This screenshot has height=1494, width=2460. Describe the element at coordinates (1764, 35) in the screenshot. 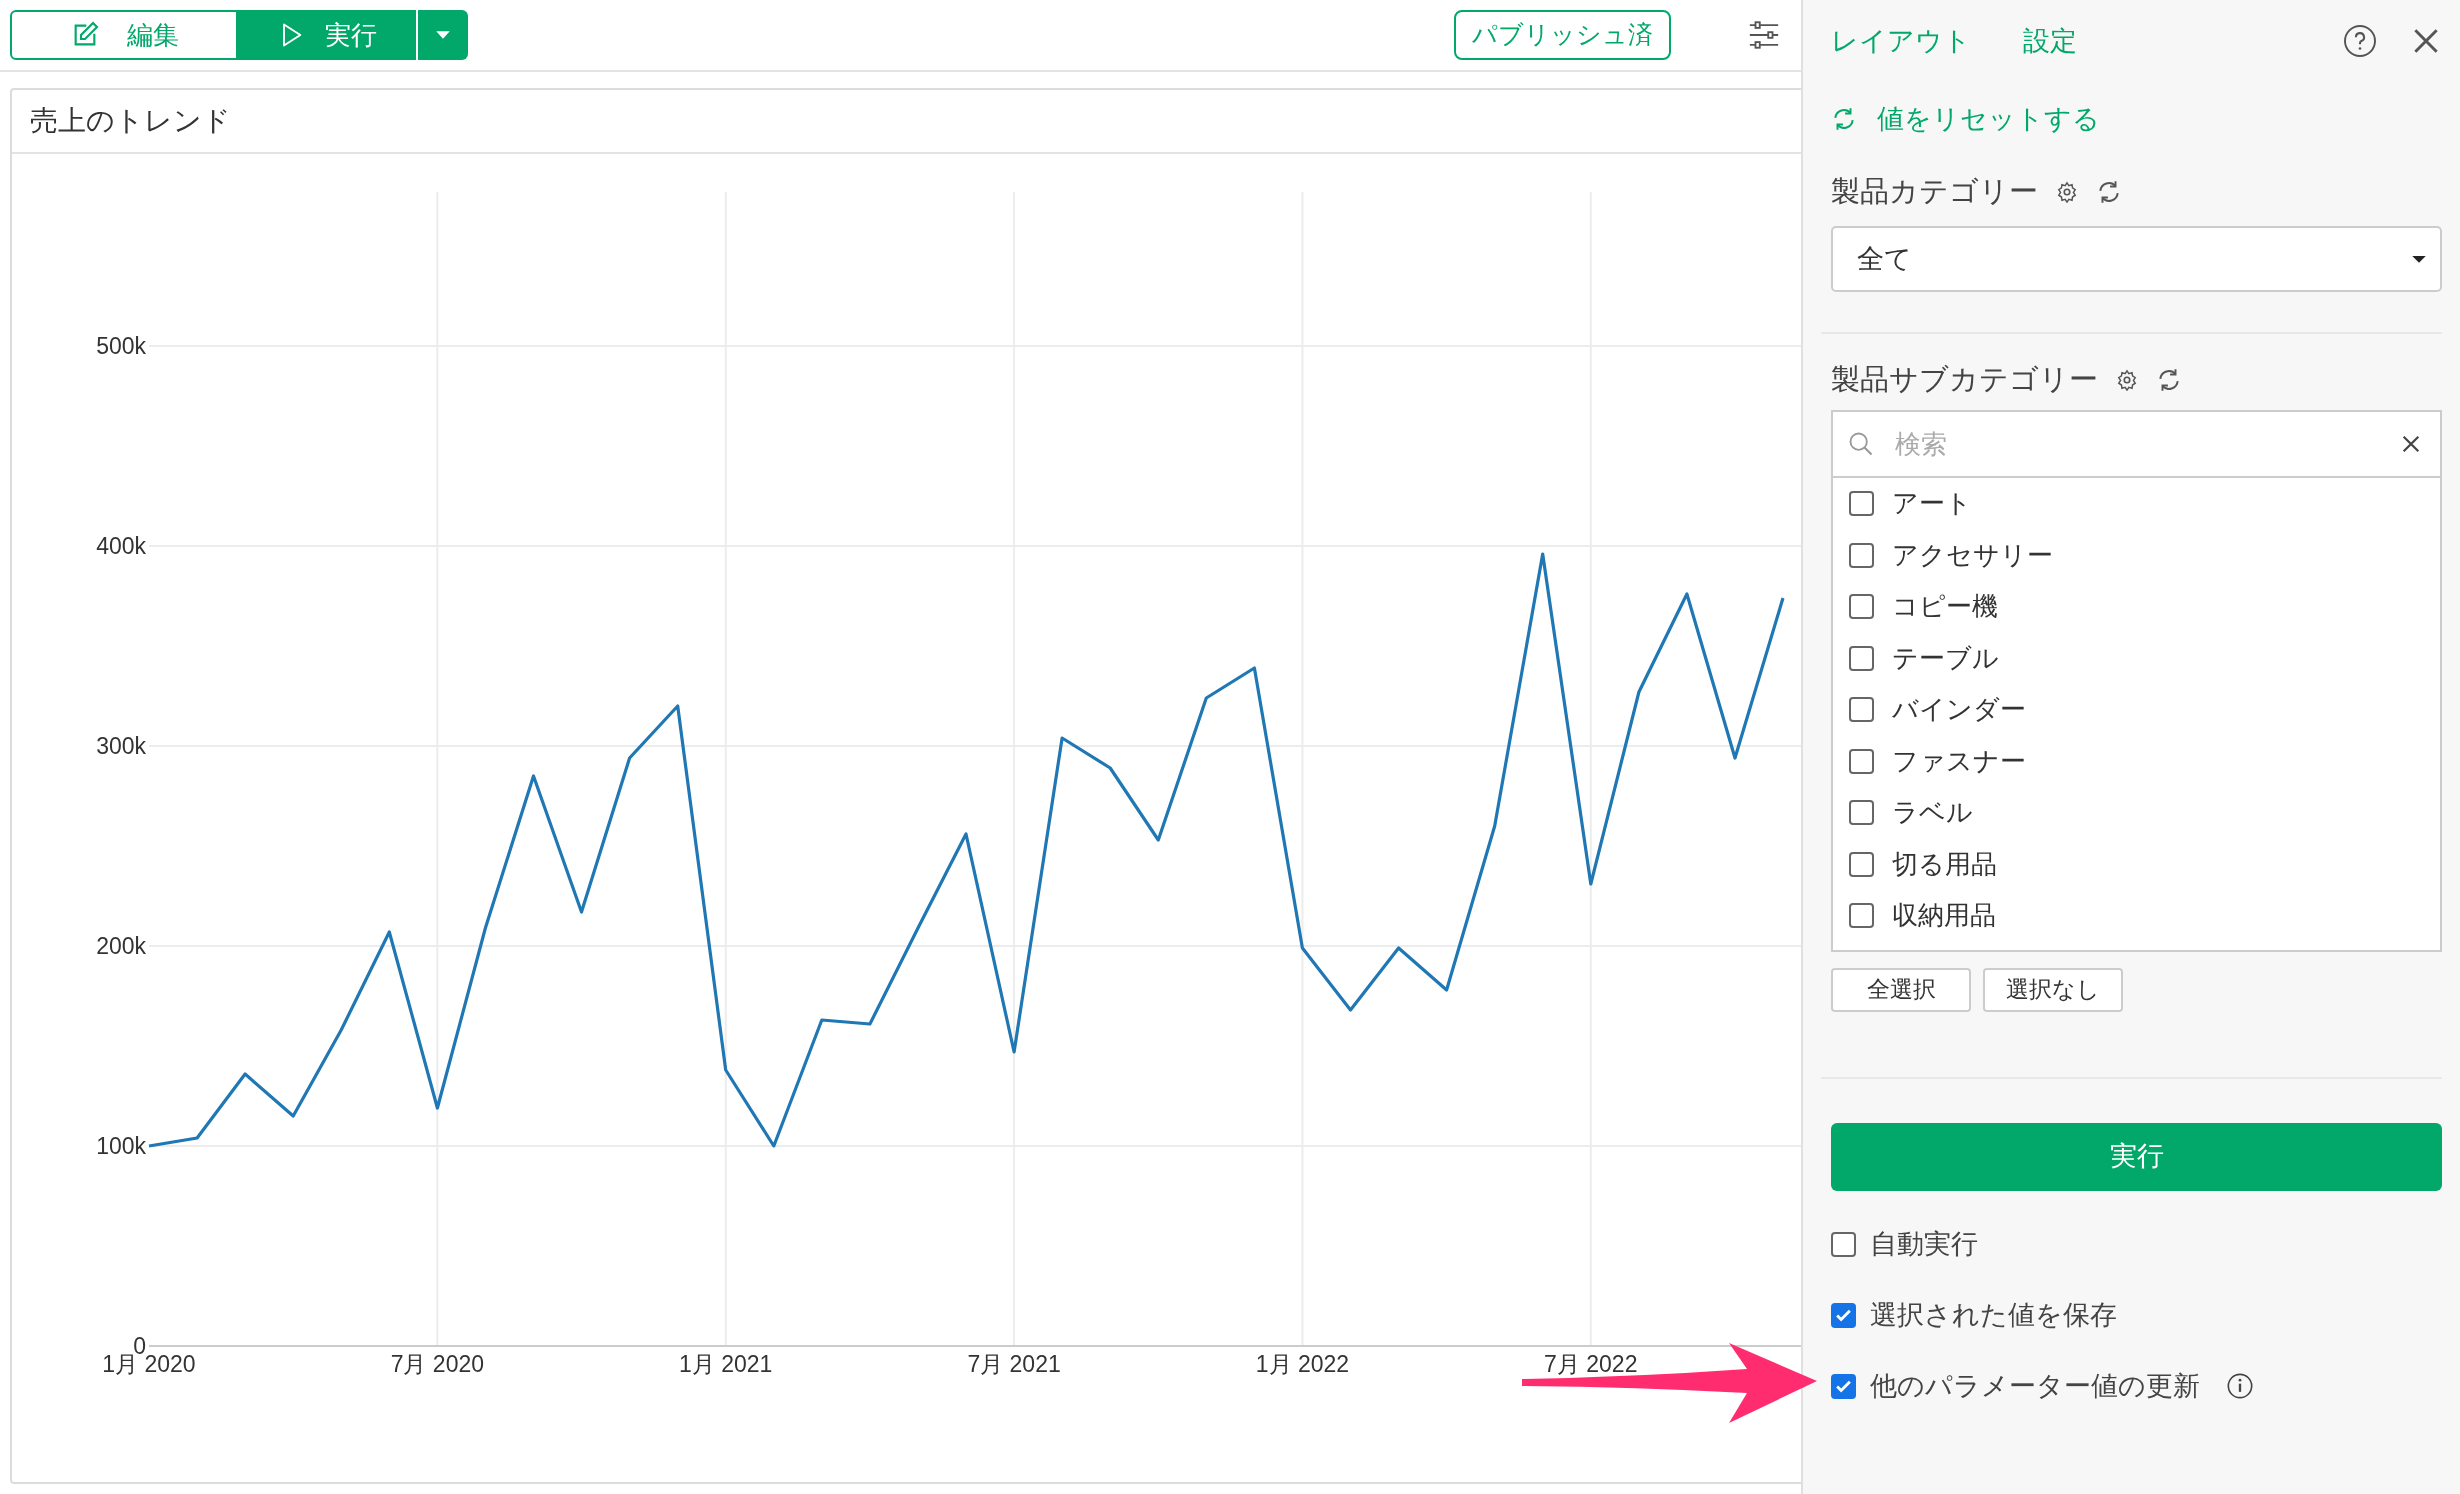

I see `sliders-icon` at that location.